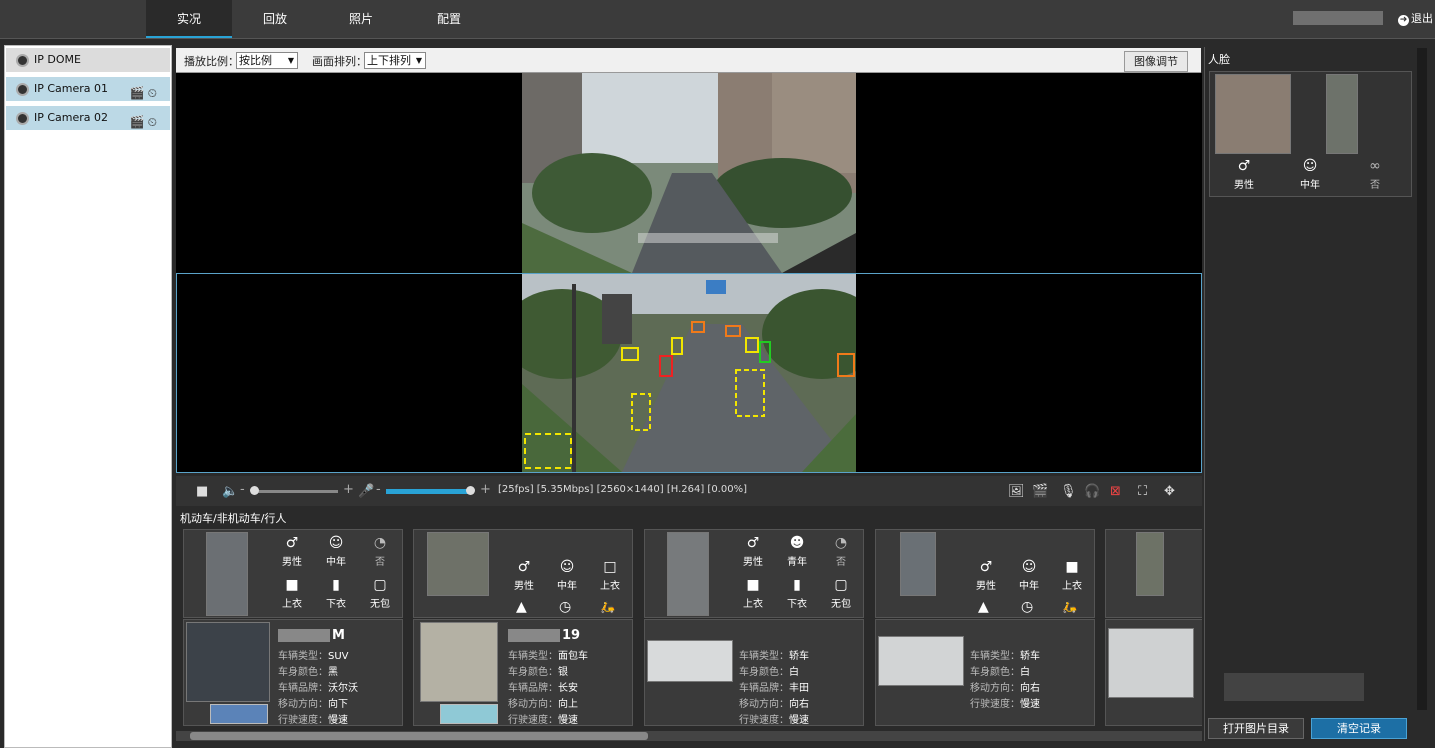 Image resolution: width=1435 pixels, height=748 pixels. What do you see at coordinates (524, 567) in the screenshot?
I see `gender-icon: ♂` at bounding box center [524, 567].